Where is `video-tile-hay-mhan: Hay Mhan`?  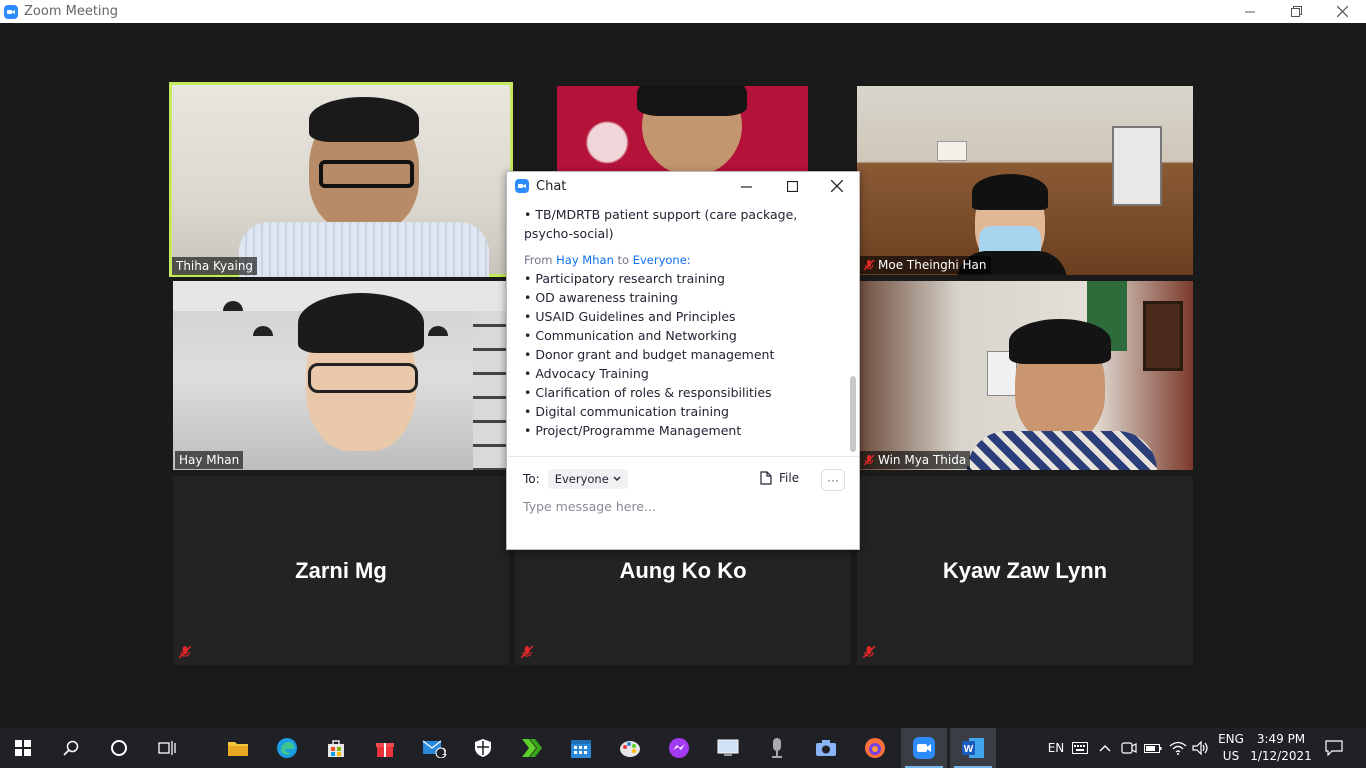
video-tile-hay-mhan: Hay Mhan is located at coordinates (341, 375).